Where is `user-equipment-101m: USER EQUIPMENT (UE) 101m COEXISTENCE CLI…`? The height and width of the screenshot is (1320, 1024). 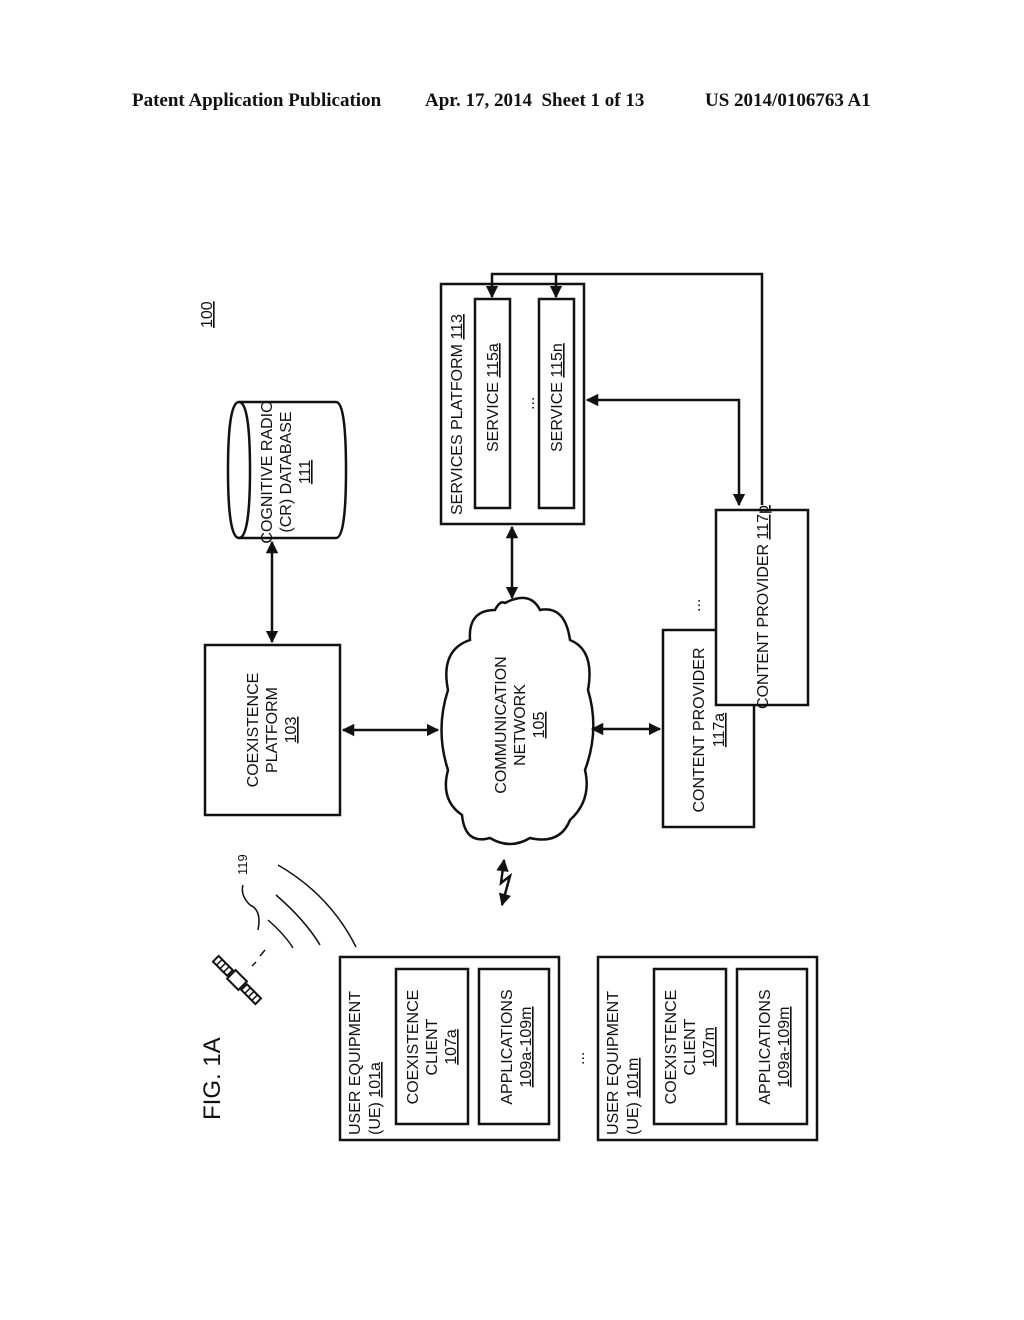
user-equipment-101m: USER EQUIPMENT (UE) 101m COEXISTENCE CLI… is located at coordinates (707, 1048).